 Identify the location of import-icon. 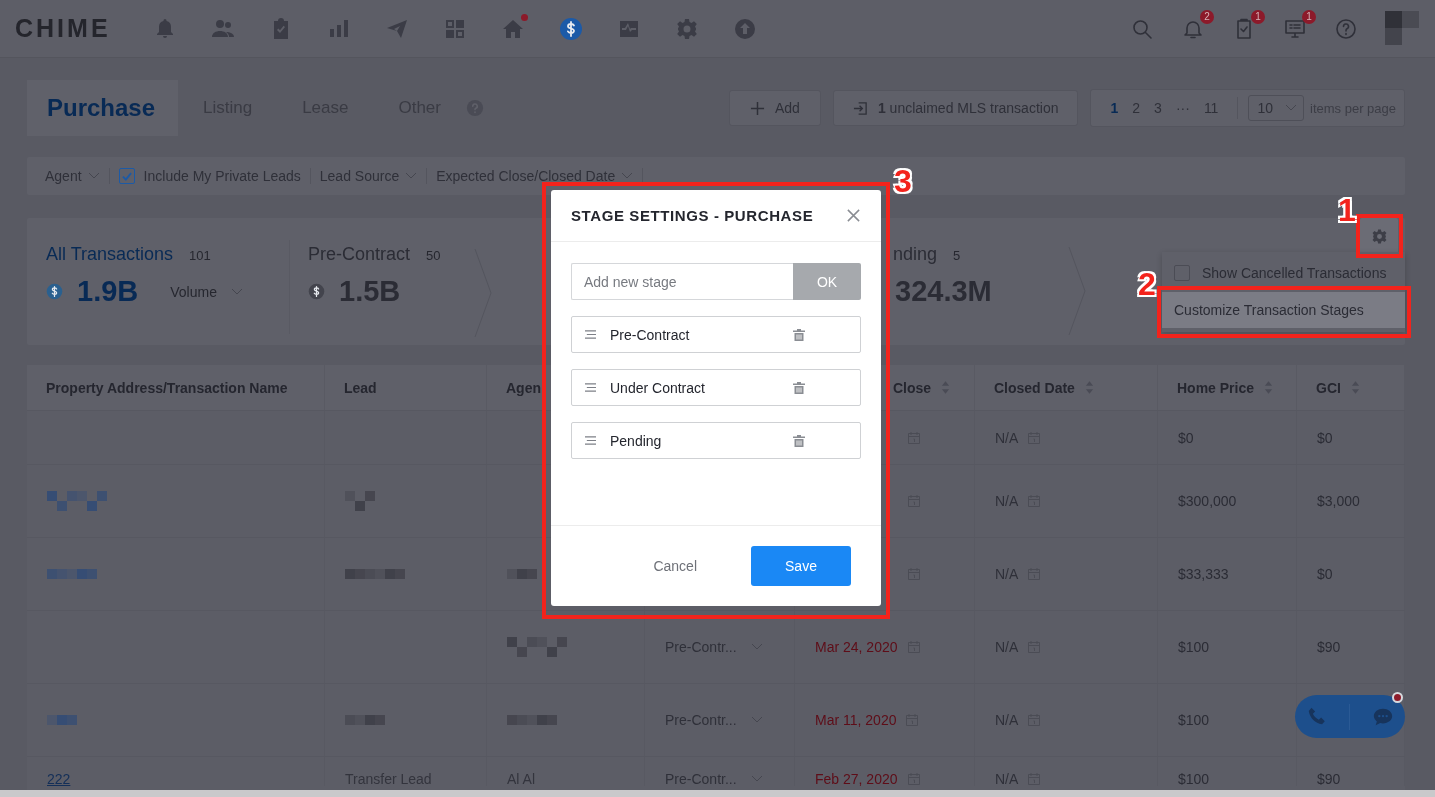
(860, 108).